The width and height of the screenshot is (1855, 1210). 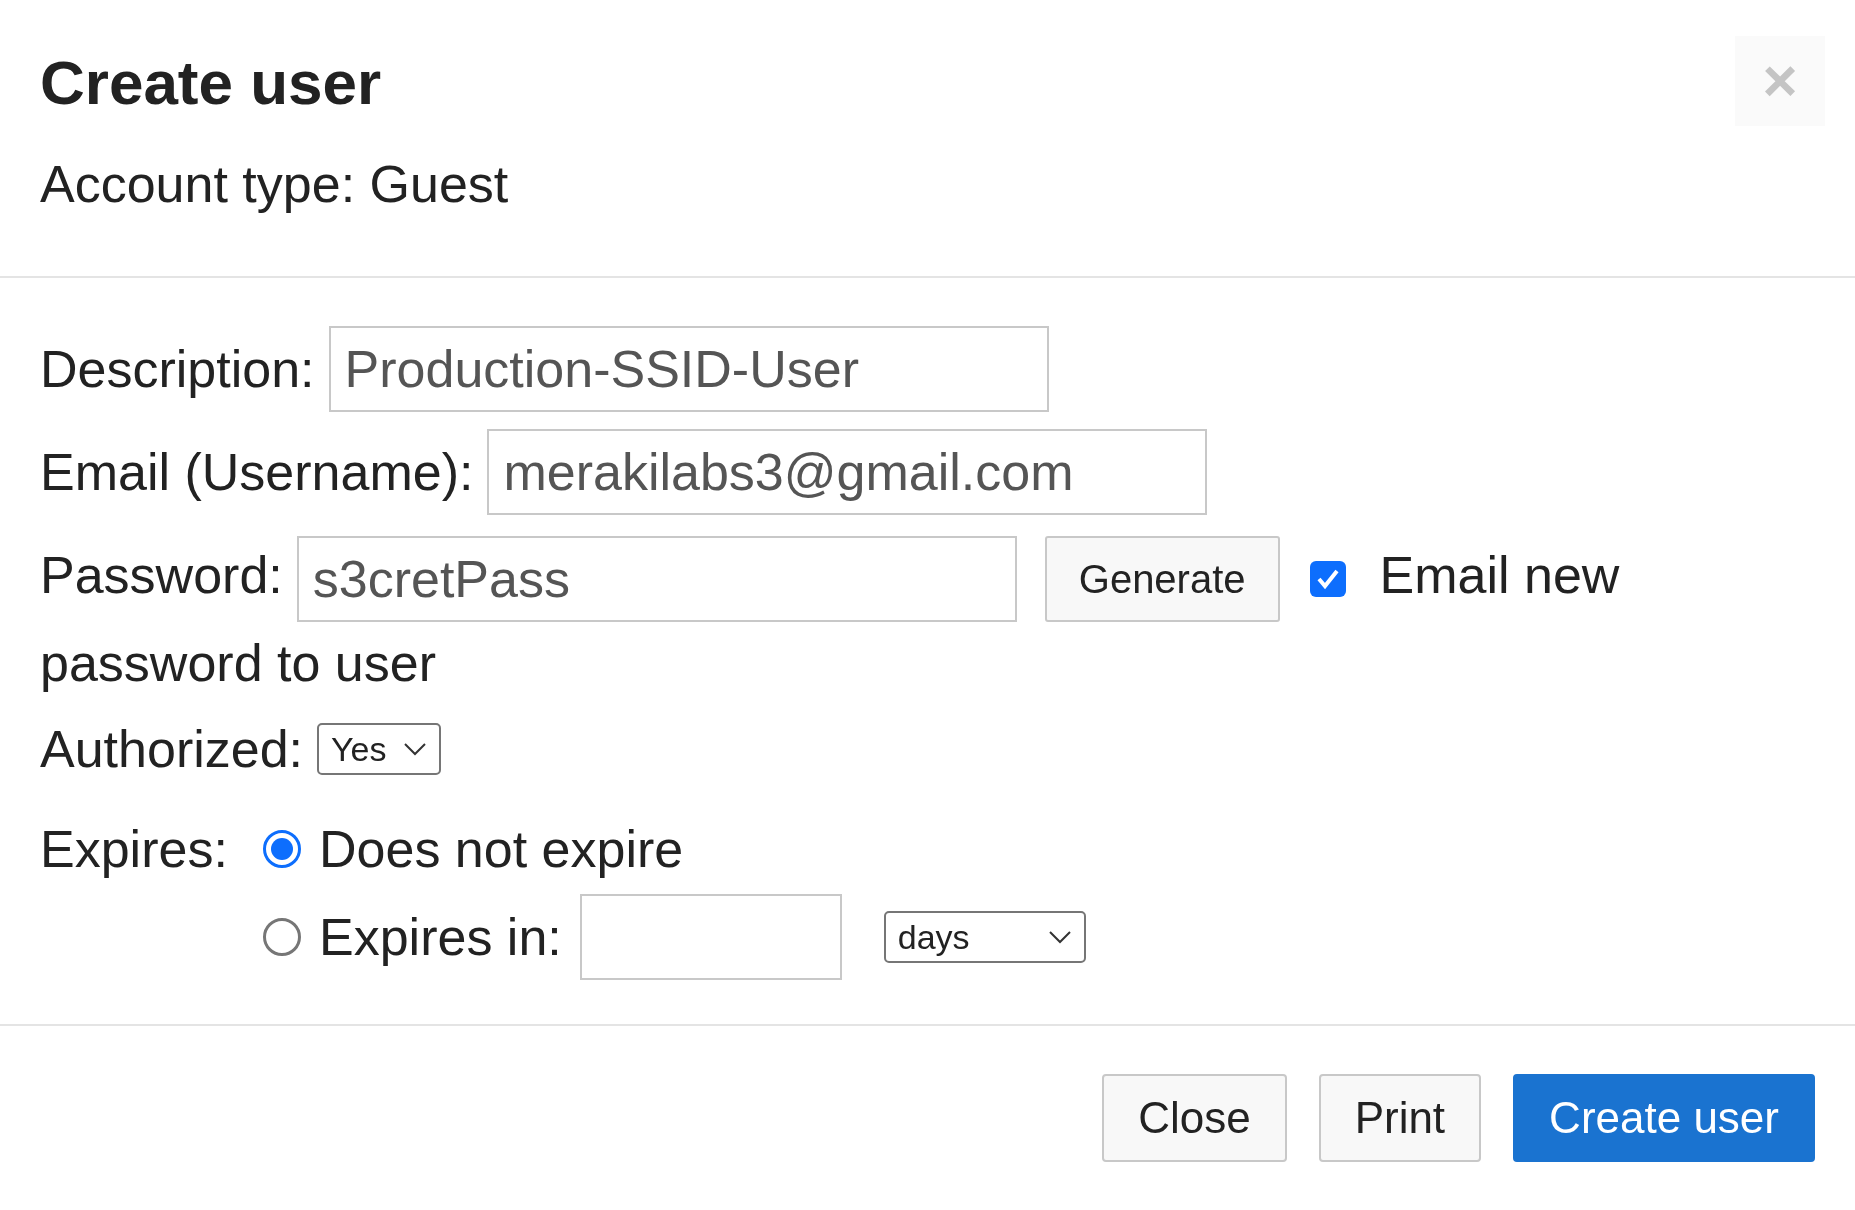 What do you see at coordinates (134, 850) in the screenshot?
I see `field-label: Expires:` at bounding box center [134, 850].